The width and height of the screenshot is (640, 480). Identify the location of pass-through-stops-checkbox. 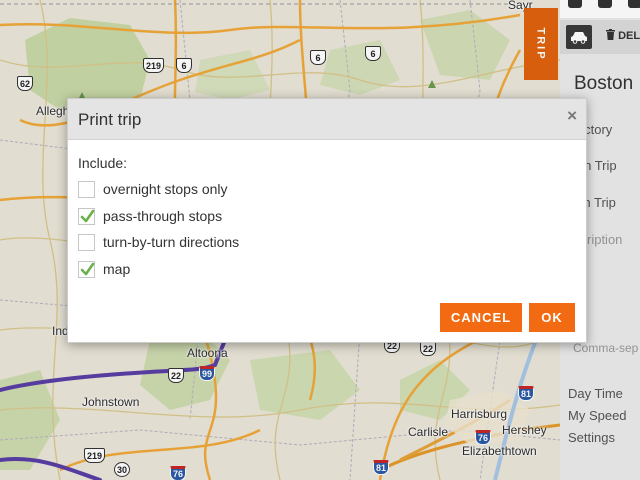
(86, 216).